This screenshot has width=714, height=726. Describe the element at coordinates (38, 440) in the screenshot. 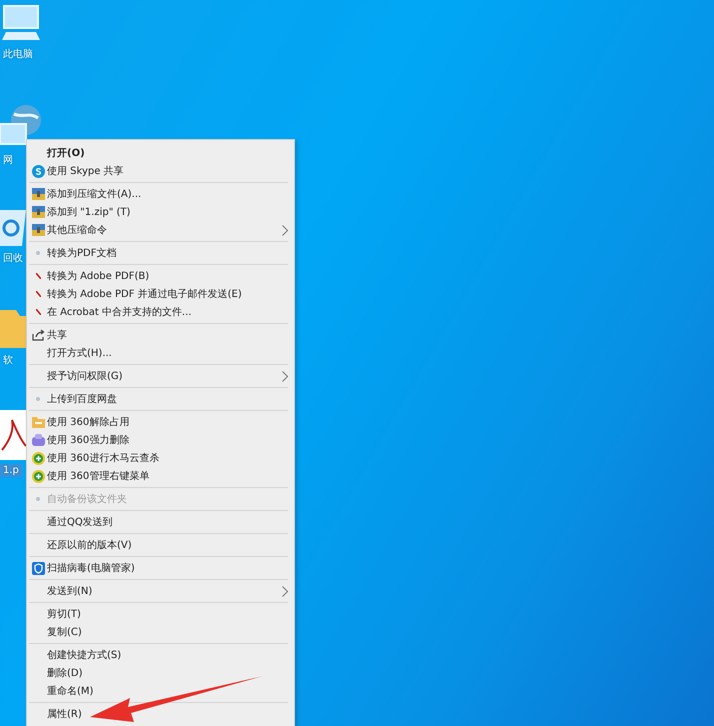

I see `eraser-icon` at that location.